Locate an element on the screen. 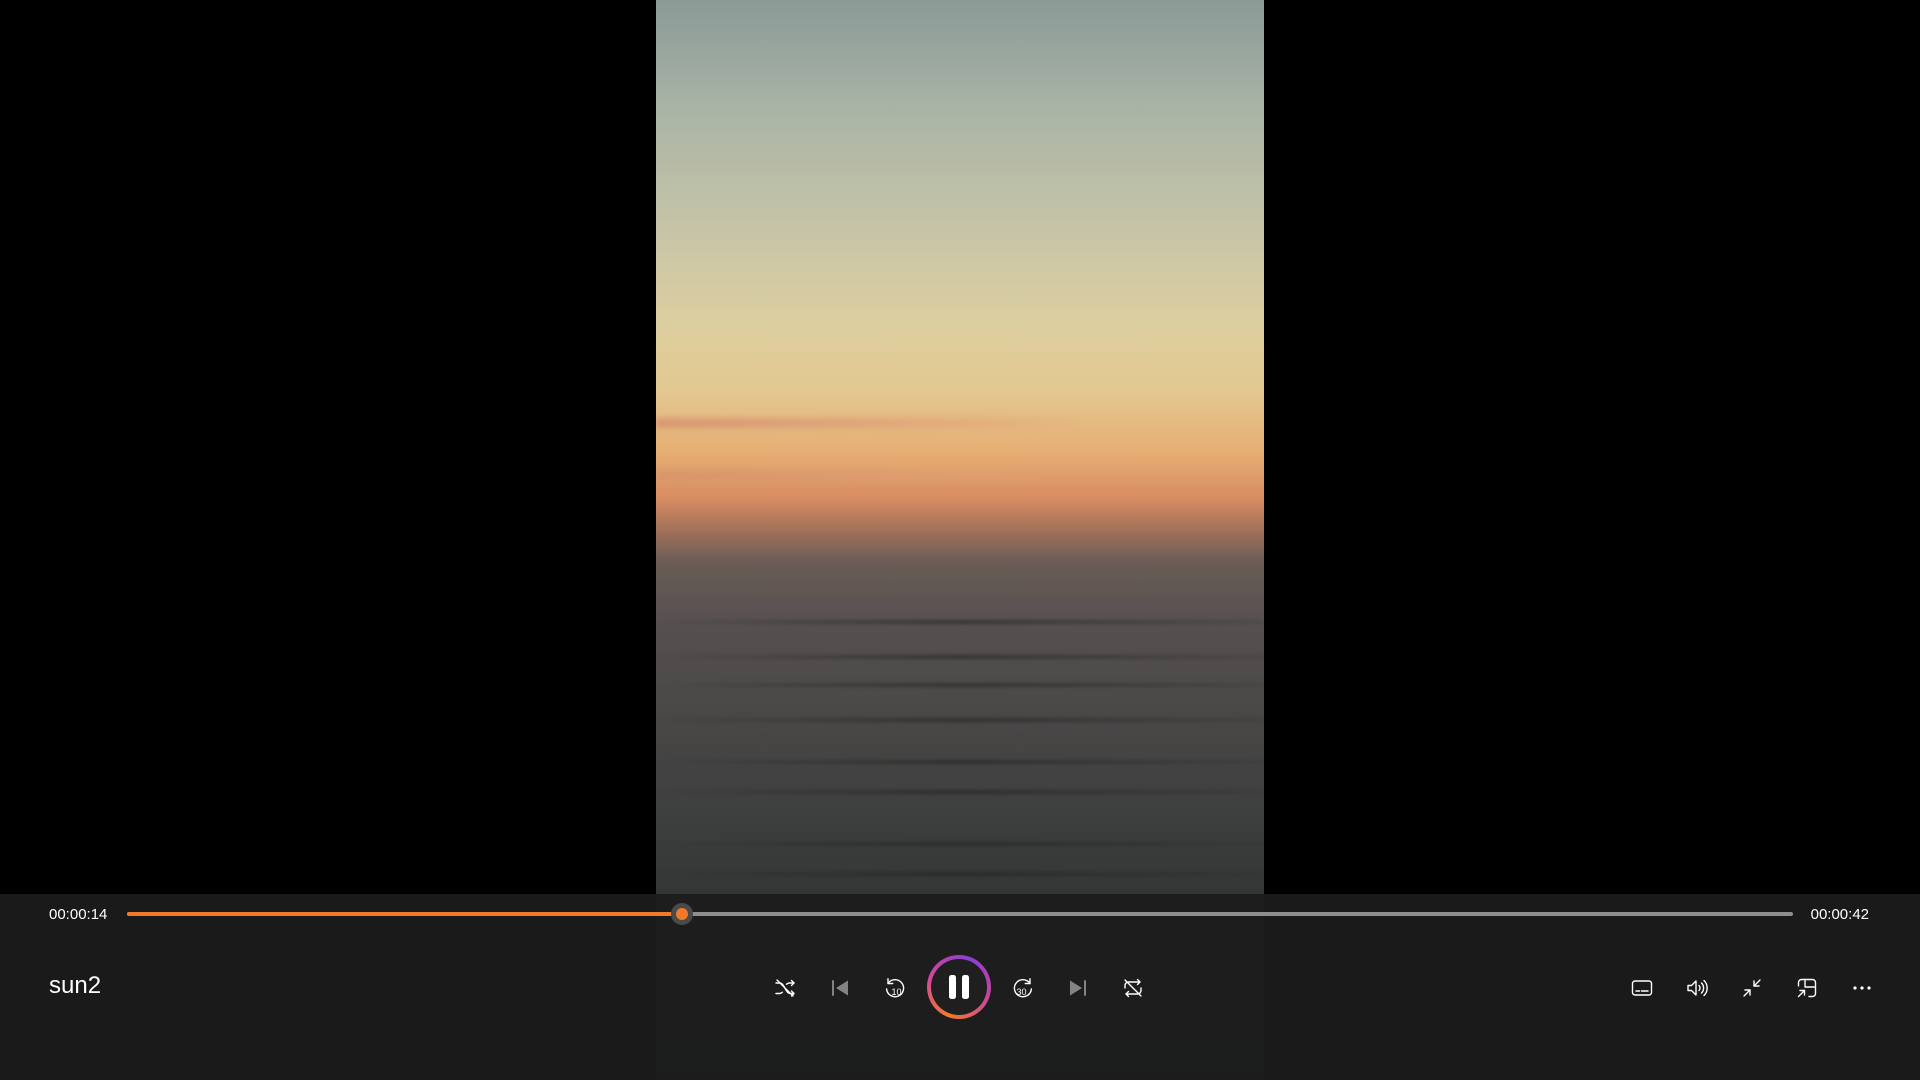 This screenshot has height=1080, width=1920. previous-button is located at coordinates (840, 988).